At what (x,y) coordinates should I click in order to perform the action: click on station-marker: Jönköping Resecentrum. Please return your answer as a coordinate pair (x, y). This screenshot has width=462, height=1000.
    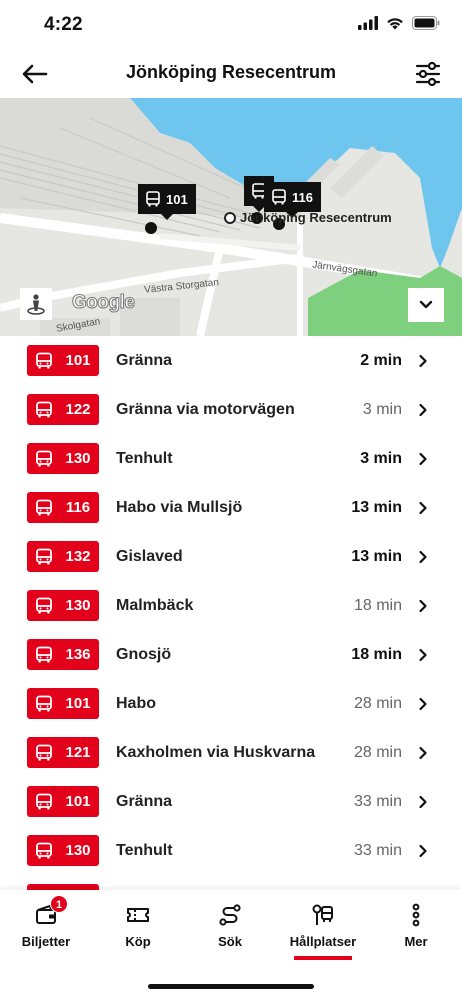
    Looking at the image, I should click on (308, 217).